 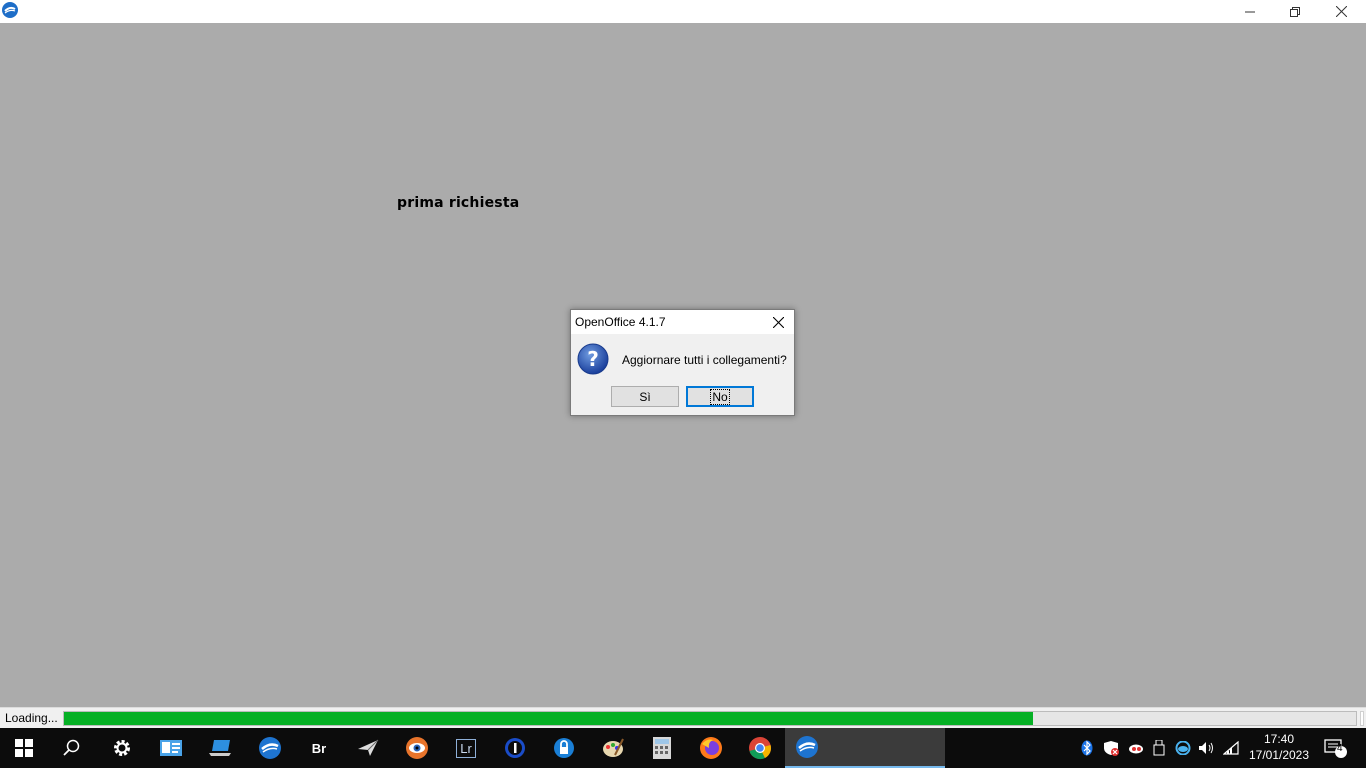 I want to click on minimize-button, so click(x=1250, y=11).